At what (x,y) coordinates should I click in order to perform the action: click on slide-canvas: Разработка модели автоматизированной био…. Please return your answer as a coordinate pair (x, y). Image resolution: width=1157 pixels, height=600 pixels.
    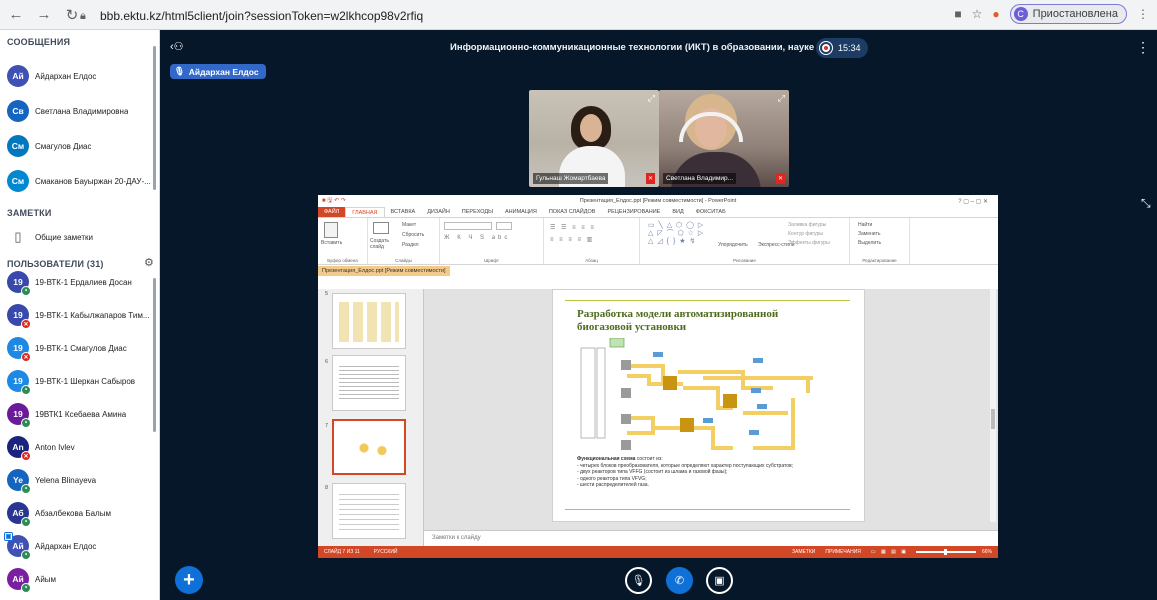
    Looking at the image, I should click on (708, 405).